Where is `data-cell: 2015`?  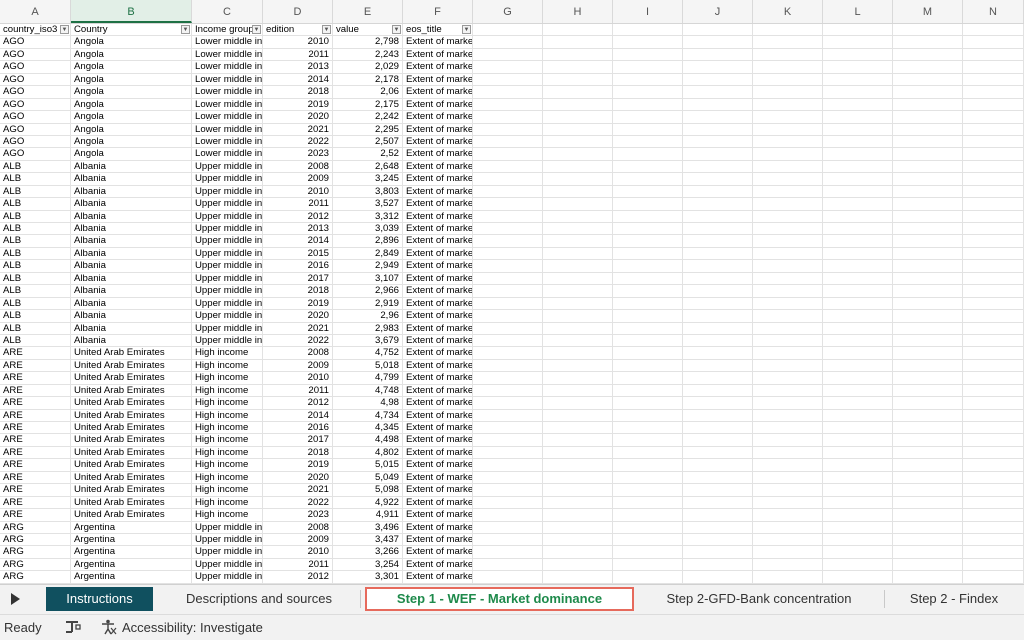 data-cell: 2015 is located at coordinates (298, 254).